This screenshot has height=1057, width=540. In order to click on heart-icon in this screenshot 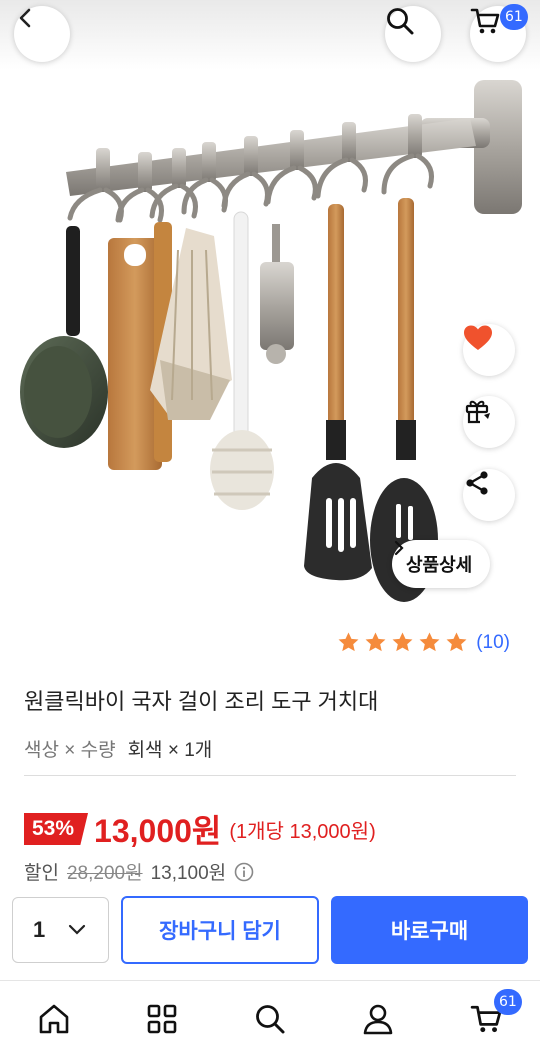, I will do `click(478, 337)`.